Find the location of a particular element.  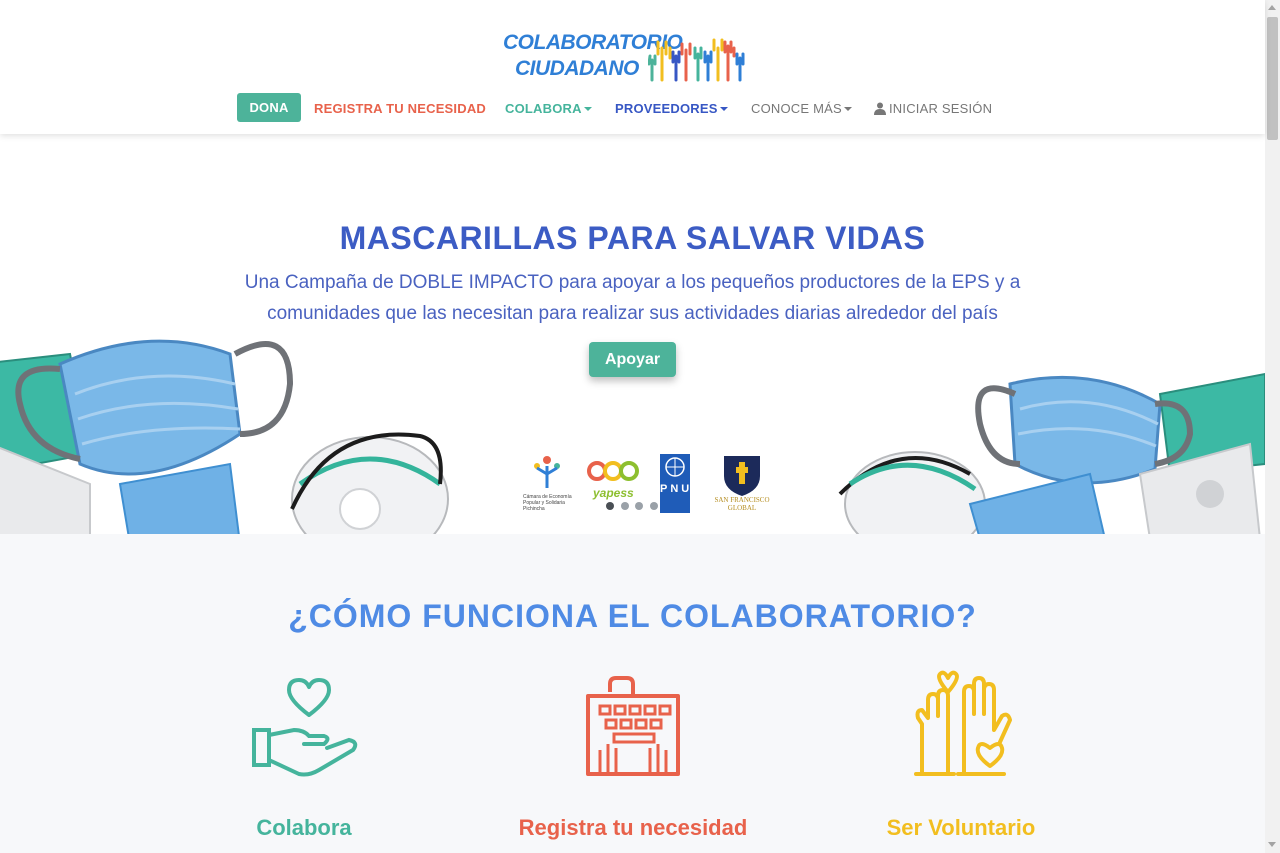

sponsor-yapess-logo: yapess is located at coordinates (614, 481).